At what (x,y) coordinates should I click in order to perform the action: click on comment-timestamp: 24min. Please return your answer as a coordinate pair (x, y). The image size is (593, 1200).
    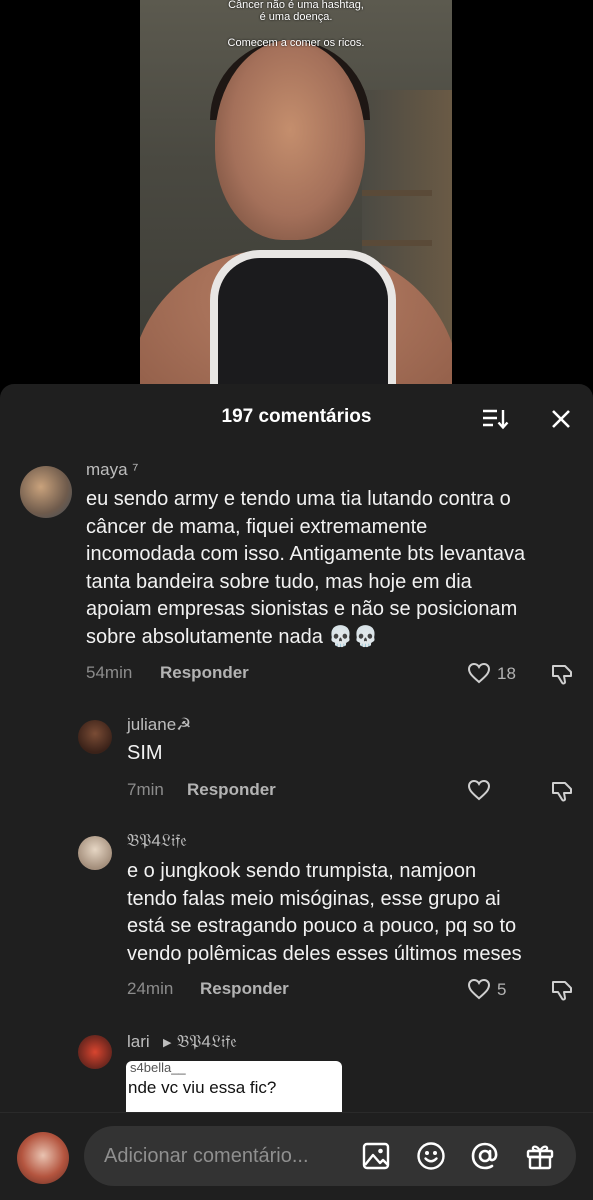
    Looking at the image, I should click on (150, 988).